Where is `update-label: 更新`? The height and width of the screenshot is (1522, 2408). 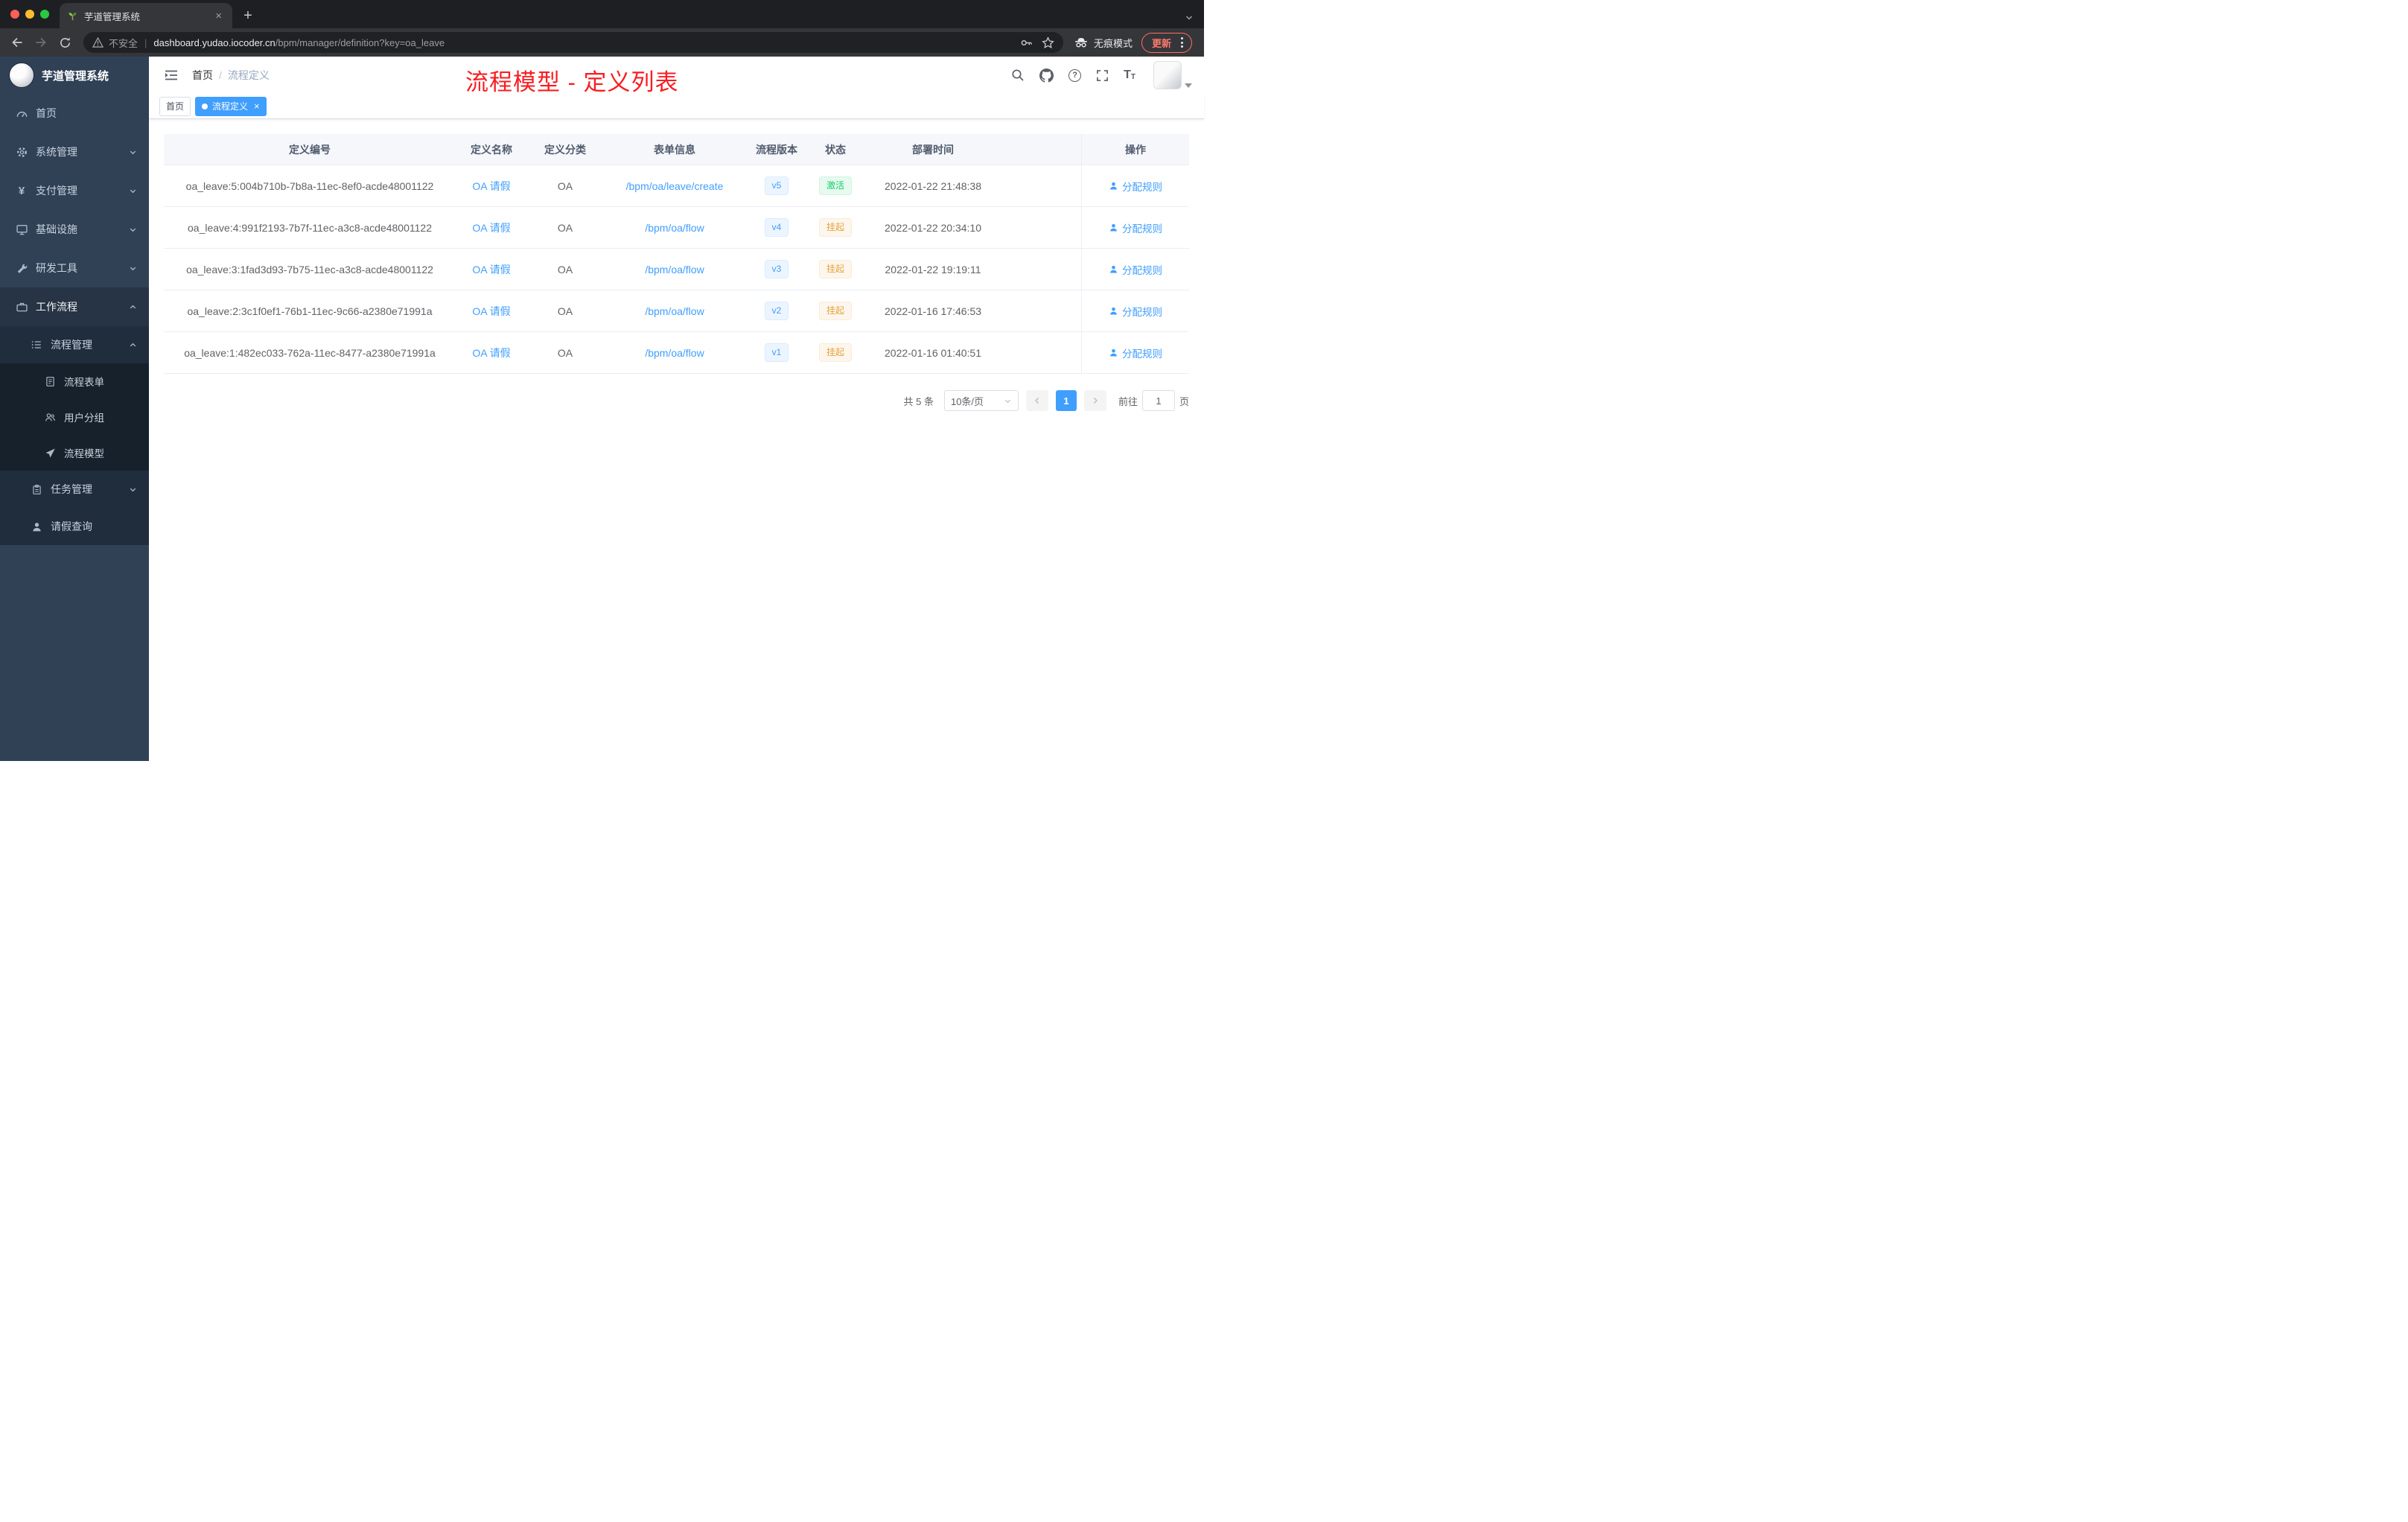 update-label: 更新 is located at coordinates (1161, 43).